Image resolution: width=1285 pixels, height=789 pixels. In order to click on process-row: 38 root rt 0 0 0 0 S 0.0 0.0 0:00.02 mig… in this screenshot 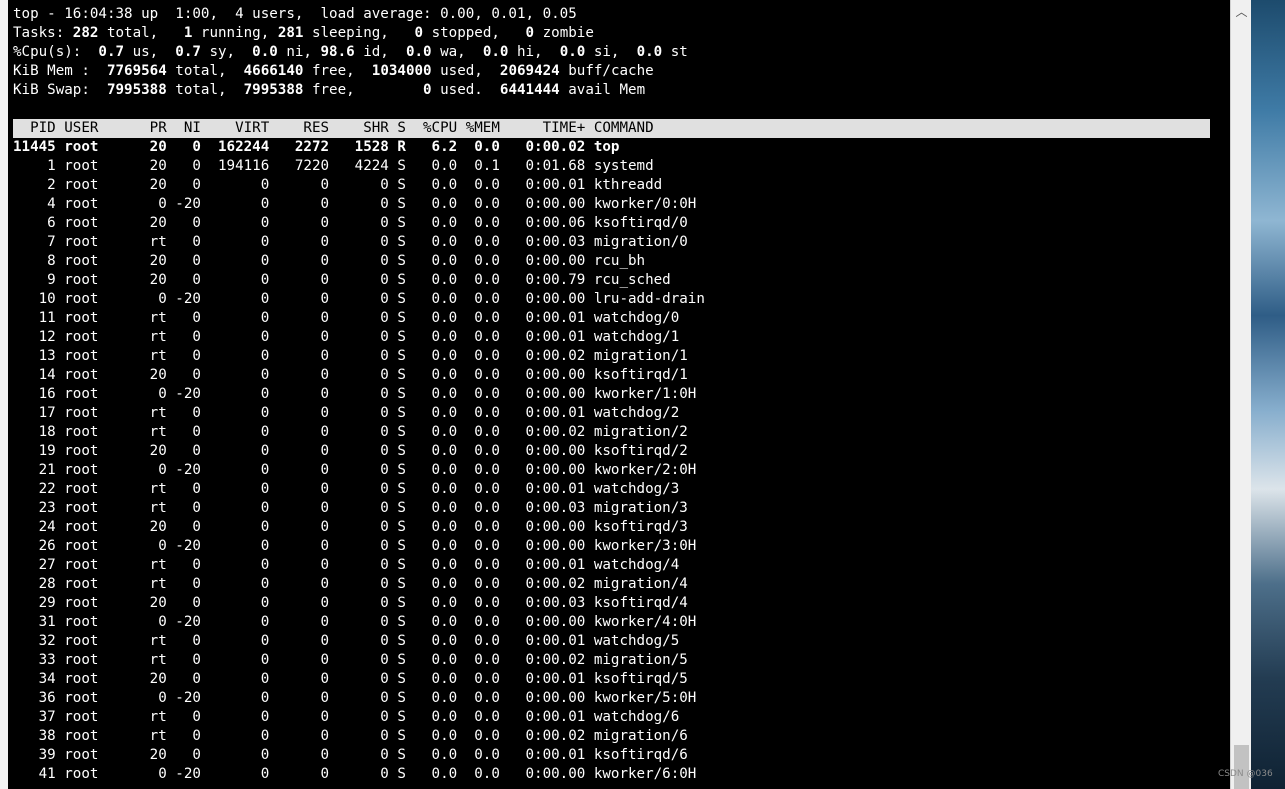, I will do `click(350, 736)`.